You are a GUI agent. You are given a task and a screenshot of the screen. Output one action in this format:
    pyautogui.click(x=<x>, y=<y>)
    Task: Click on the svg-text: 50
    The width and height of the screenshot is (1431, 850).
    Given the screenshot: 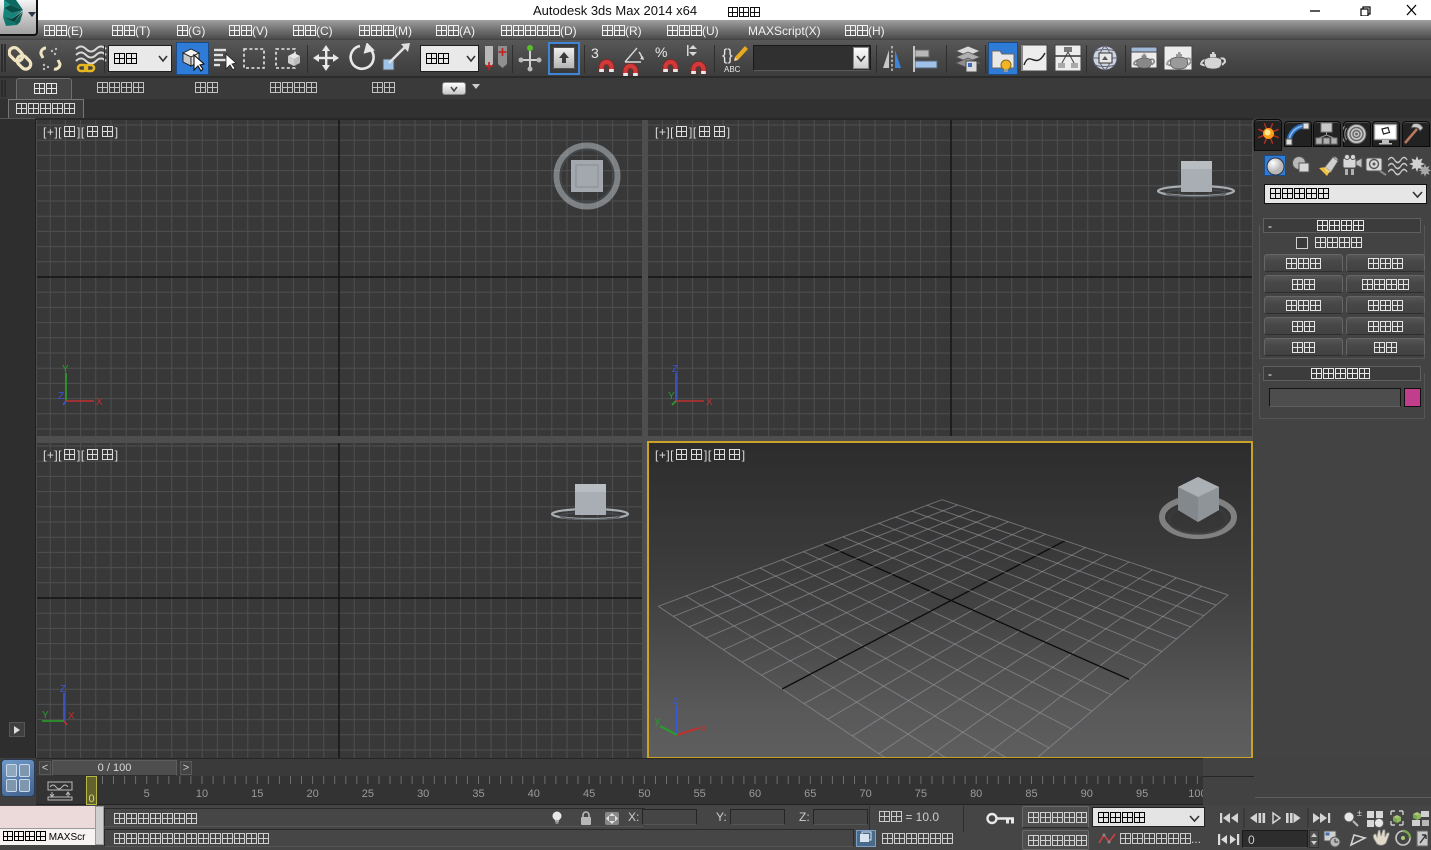 What is the action you would take?
    pyautogui.click(x=644, y=794)
    